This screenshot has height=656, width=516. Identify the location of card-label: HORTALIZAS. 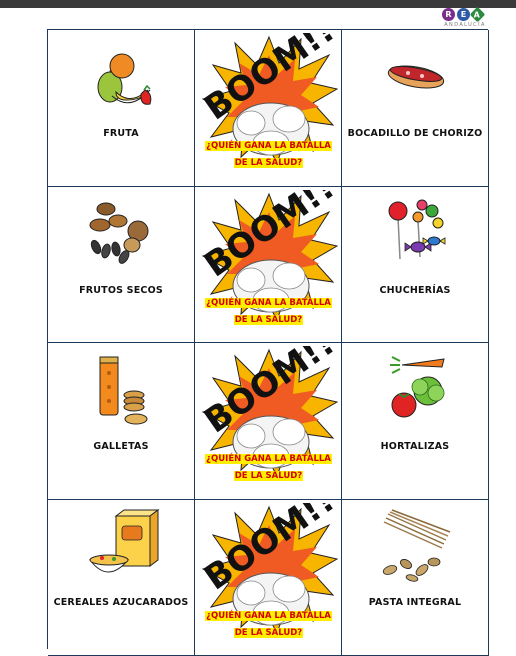
(415, 446).